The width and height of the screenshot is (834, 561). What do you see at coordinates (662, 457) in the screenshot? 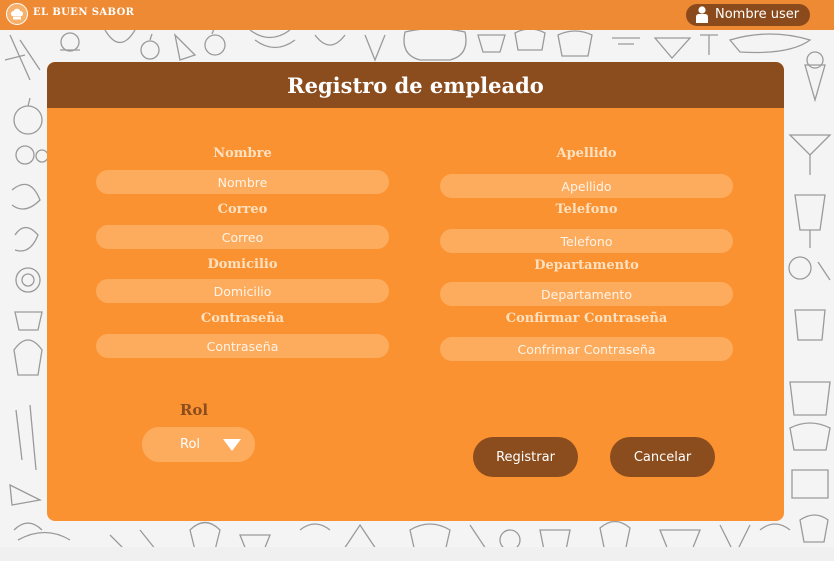
I see `cancelar-button: Cancelar` at bounding box center [662, 457].